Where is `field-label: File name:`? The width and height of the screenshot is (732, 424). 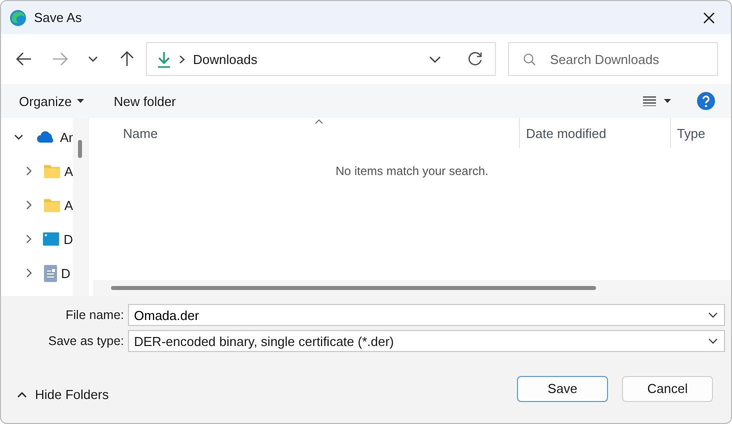
field-label: File name: is located at coordinates (94, 315).